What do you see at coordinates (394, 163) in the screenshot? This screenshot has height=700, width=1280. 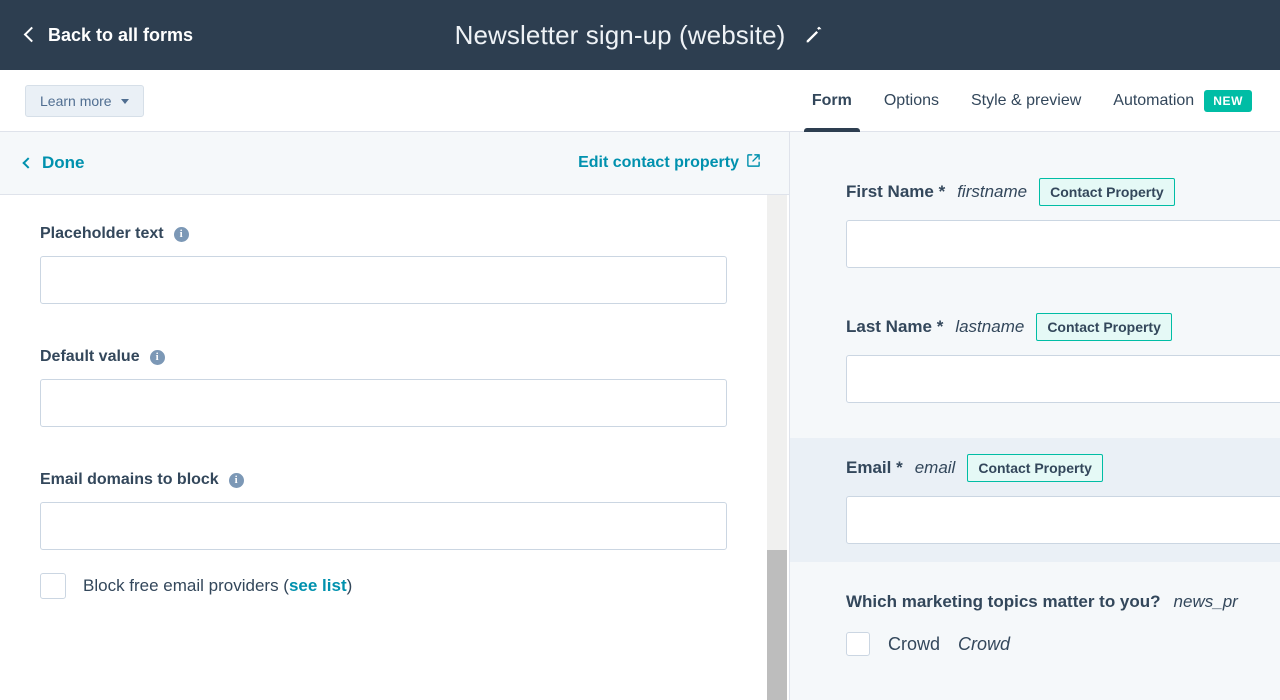 I see `editor-subheader: Done Edit contact property` at bounding box center [394, 163].